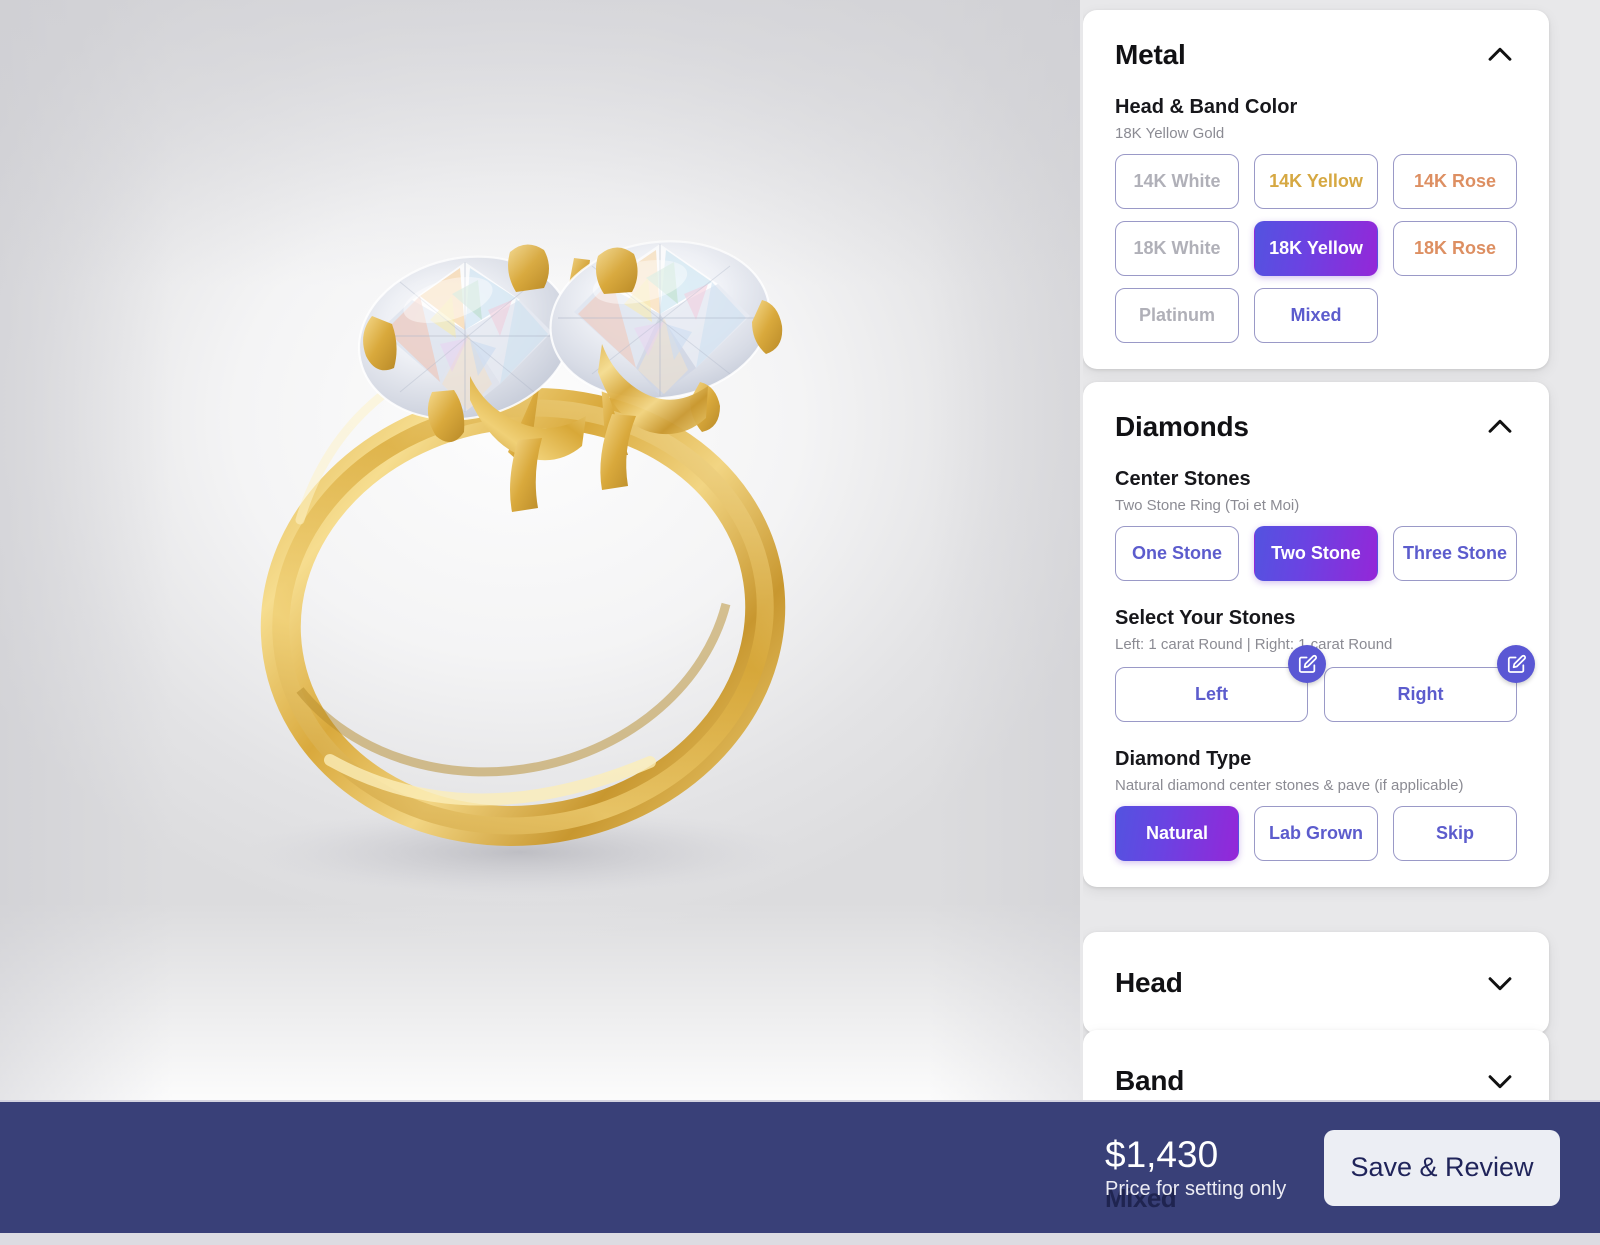 This screenshot has width=1600, height=1245. Describe the element at coordinates (1177, 248) in the screenshot. I see `metal-option-18k-white: 18K White` at that location.